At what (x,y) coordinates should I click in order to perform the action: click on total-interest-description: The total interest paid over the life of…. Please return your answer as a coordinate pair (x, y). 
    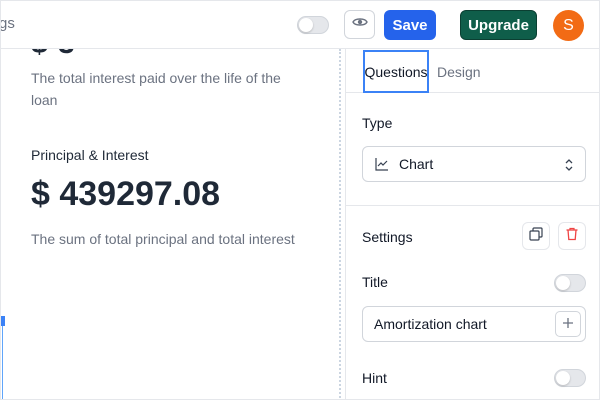
    Looking at the image, I should click on (156, 89).